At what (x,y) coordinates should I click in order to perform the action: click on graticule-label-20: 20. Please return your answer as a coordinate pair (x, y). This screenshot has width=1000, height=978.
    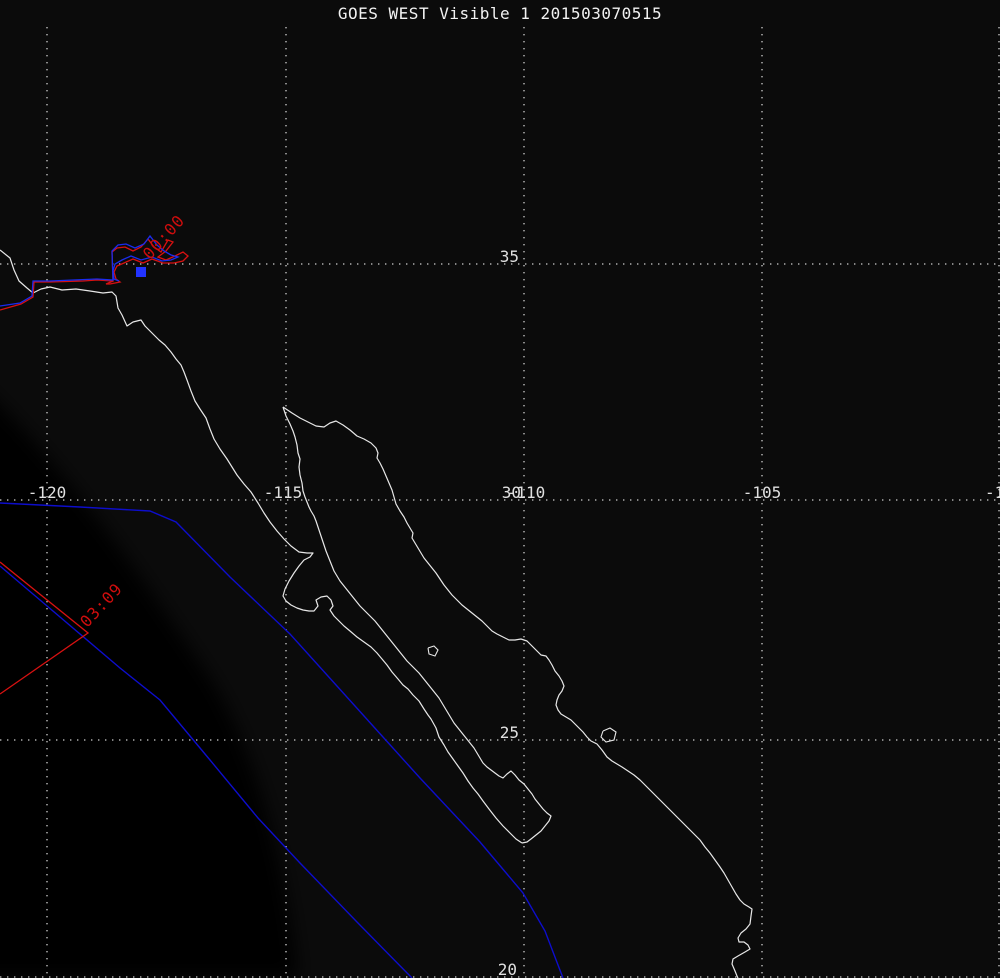
    Looking at the image, I should click on (507, 969).